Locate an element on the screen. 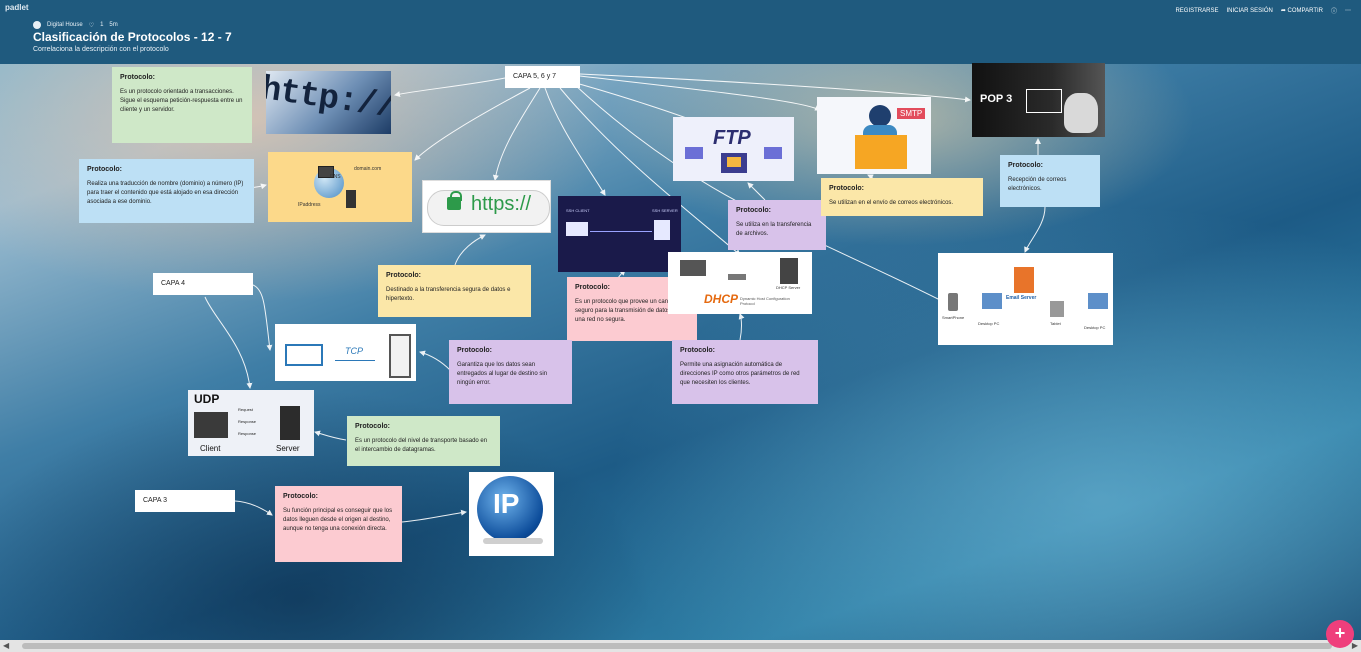 The height and width of the screenshot is (652, 1361). hand-icon is located at coordinates (1081, 113).